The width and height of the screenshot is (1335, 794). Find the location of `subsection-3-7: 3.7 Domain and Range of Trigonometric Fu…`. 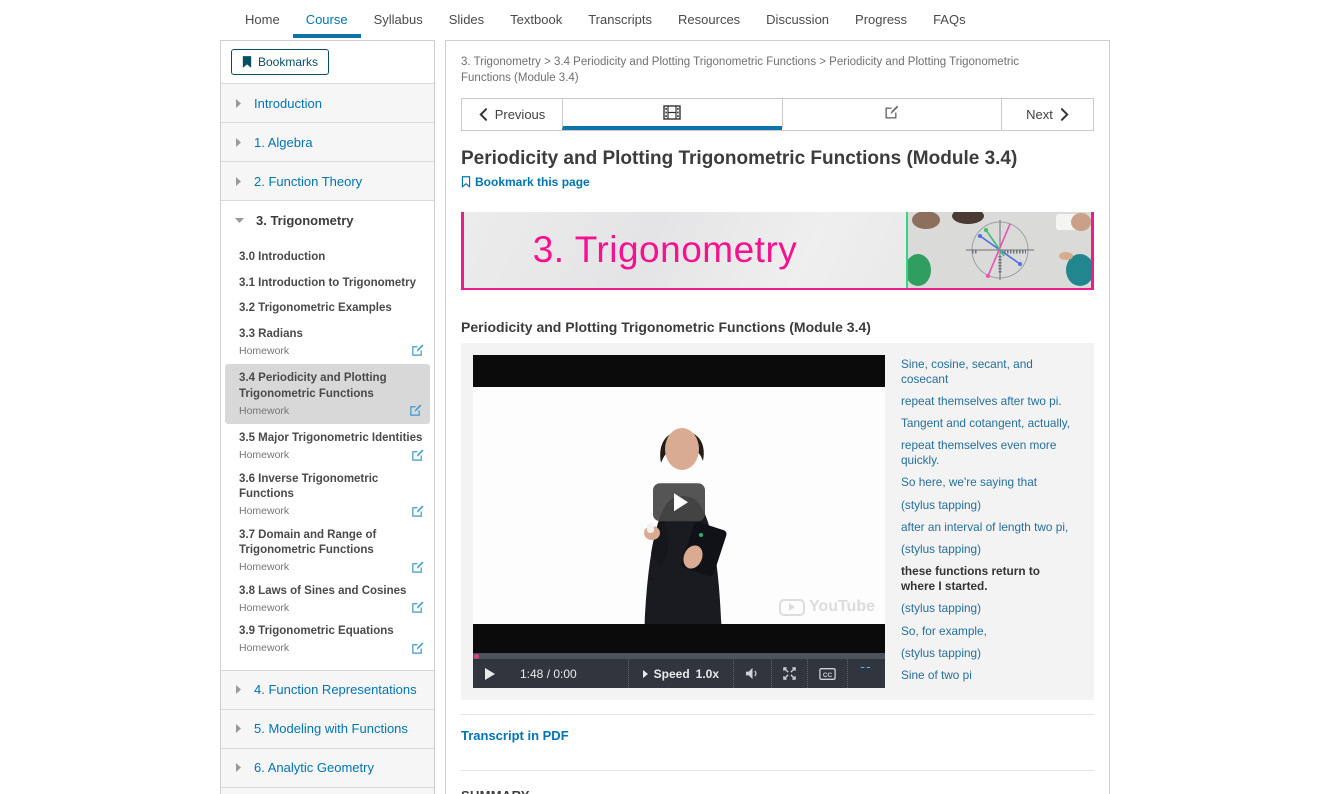

subsection-3-7: 3.7 Domain and Range of Trigonometric Fu… is located at coordinates (327, 551).